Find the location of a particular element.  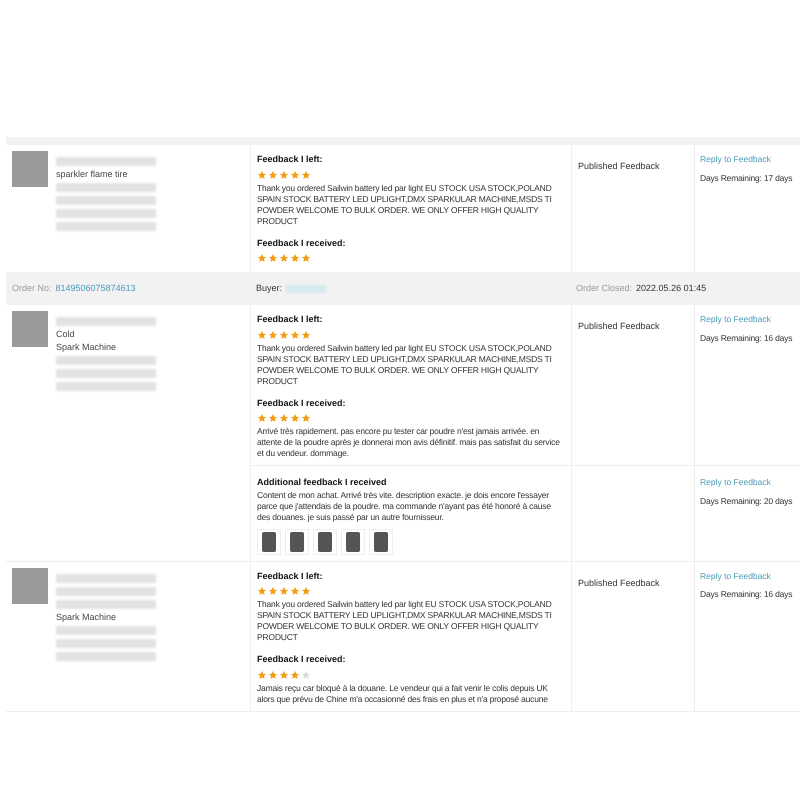

feedback-text: Jamais reçu car bloqué à la douane. Le vendeur qui a fait venir le colis depuis UK alors que prévu de Chine m'a occasionné des frais en plus et n'a proposé aucune is located at coordinates (403, 693).